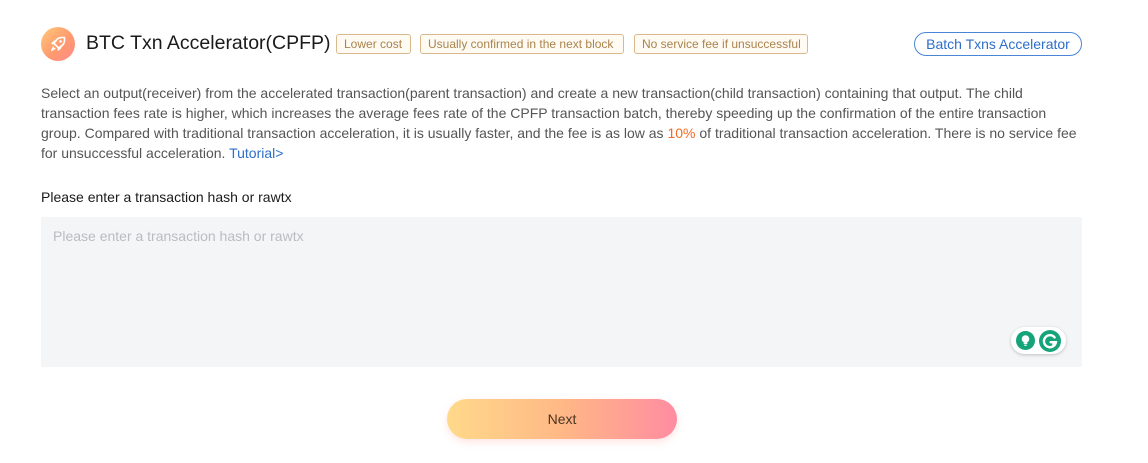 The height and width of the screenshot is (463, 1148). I want to click on grammarly-icon, so click(1050, 341).